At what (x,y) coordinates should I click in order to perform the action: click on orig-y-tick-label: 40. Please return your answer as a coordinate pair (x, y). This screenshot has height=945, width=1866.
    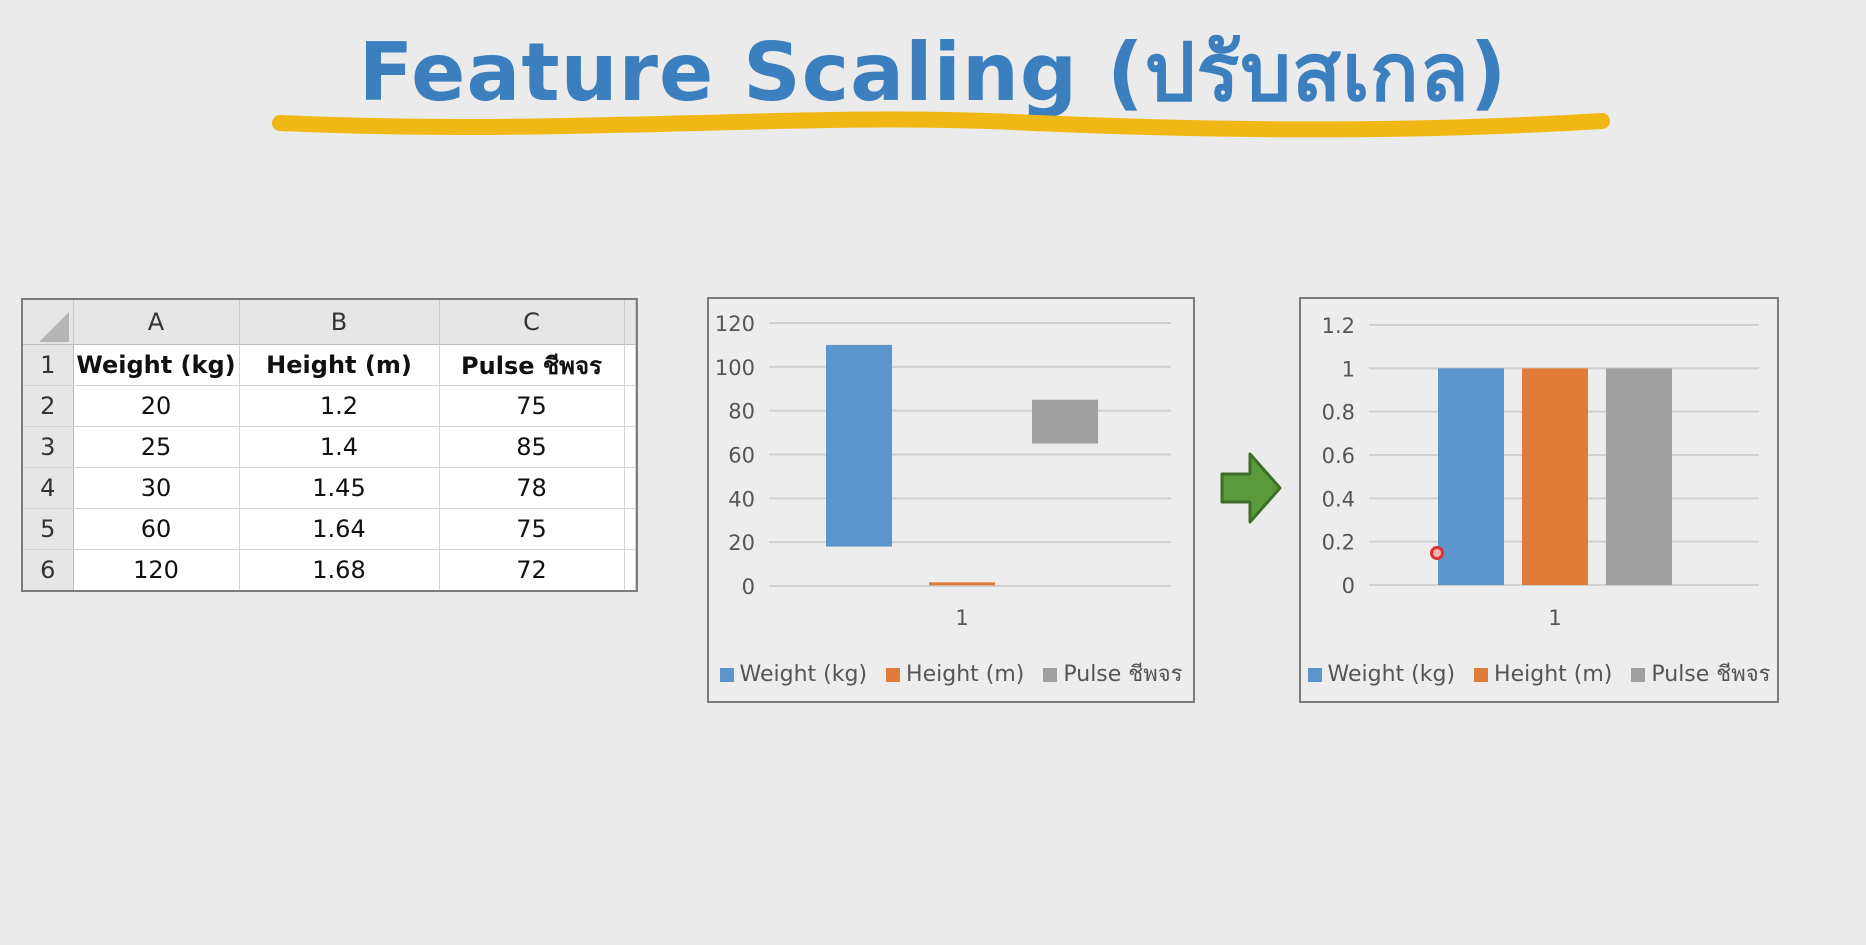
    Looking at the image, I should click on (741, 499).